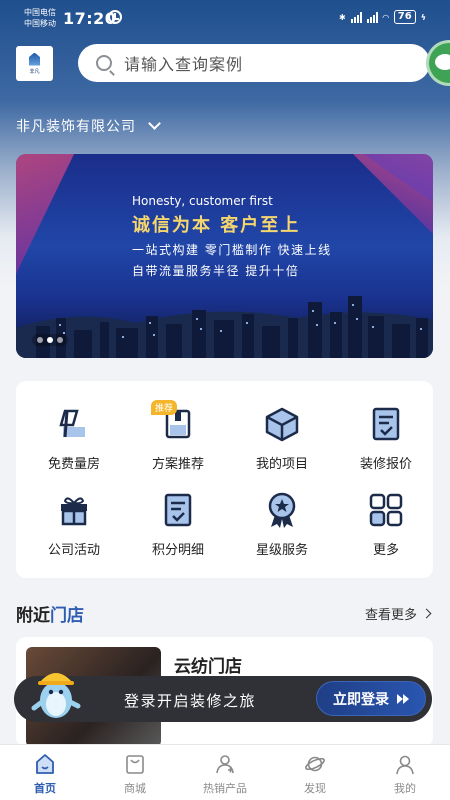  What do you see at coordinates (72, 423) in the screenshot?
I see `ruler-icon` at bounding box center [72, 423].